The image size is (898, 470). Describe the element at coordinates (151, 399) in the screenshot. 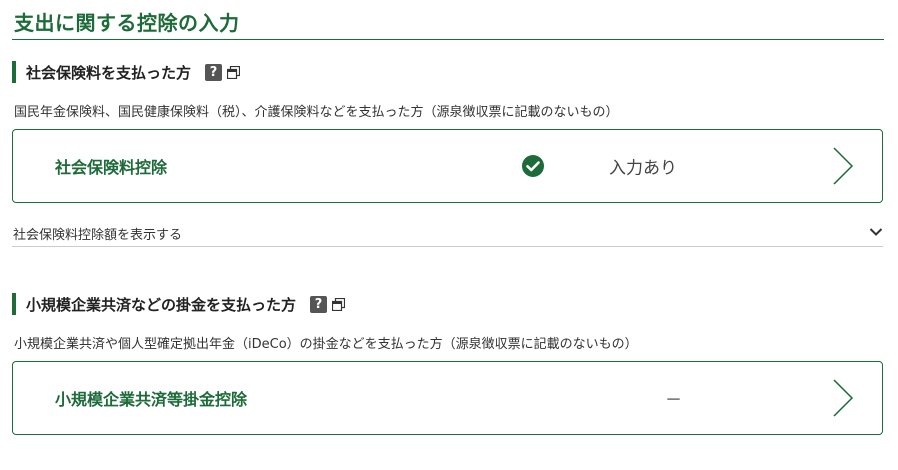

I see `card-title: 小規模企業共済等掛金控除` at that location.